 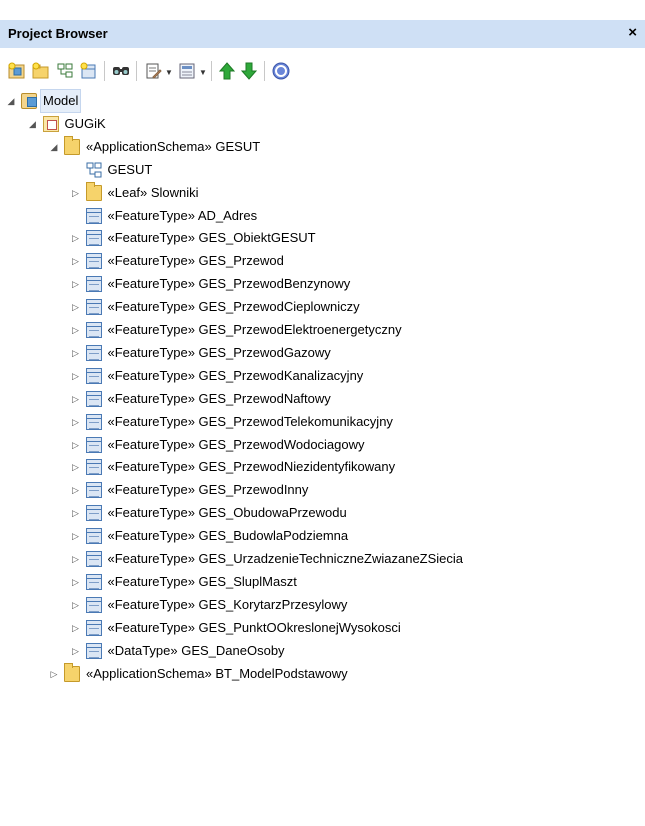 I want to click on view-options-dropdown-arrow-icon: ▼, so click(x=203, y=72).